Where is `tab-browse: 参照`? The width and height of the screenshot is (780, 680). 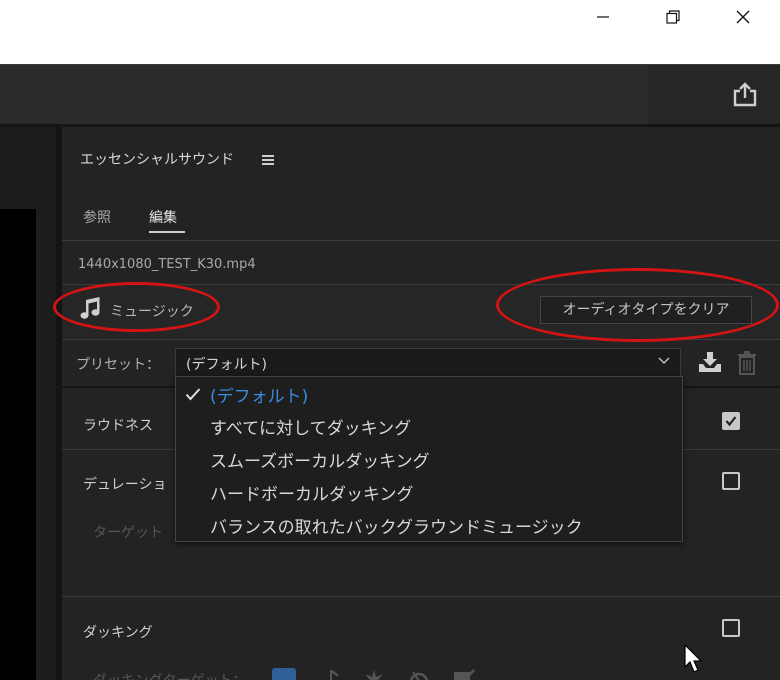
tab-browse: 参照 is located at coordinates (97, 217).